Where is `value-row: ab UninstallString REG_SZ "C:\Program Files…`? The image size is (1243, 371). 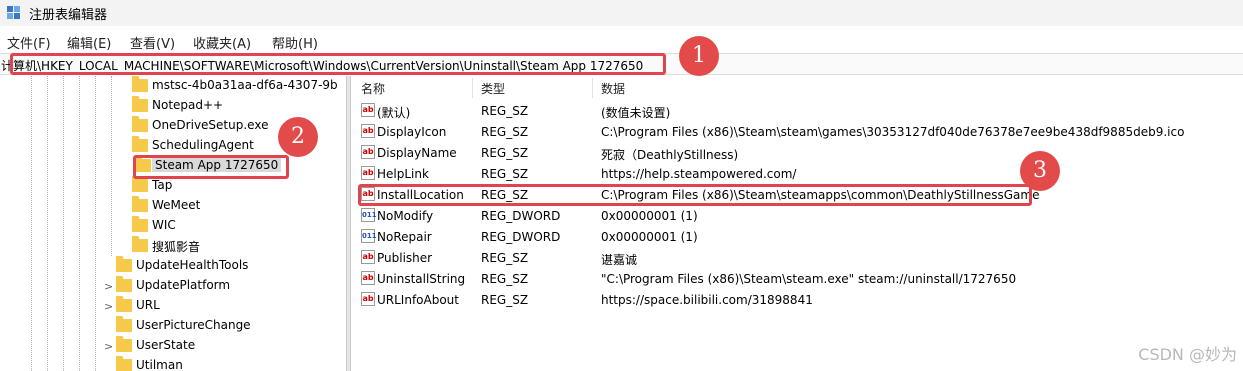 value-row: ab UninstallString REG_SZ "C:\Program Files… is located at coordinates (797, 279).